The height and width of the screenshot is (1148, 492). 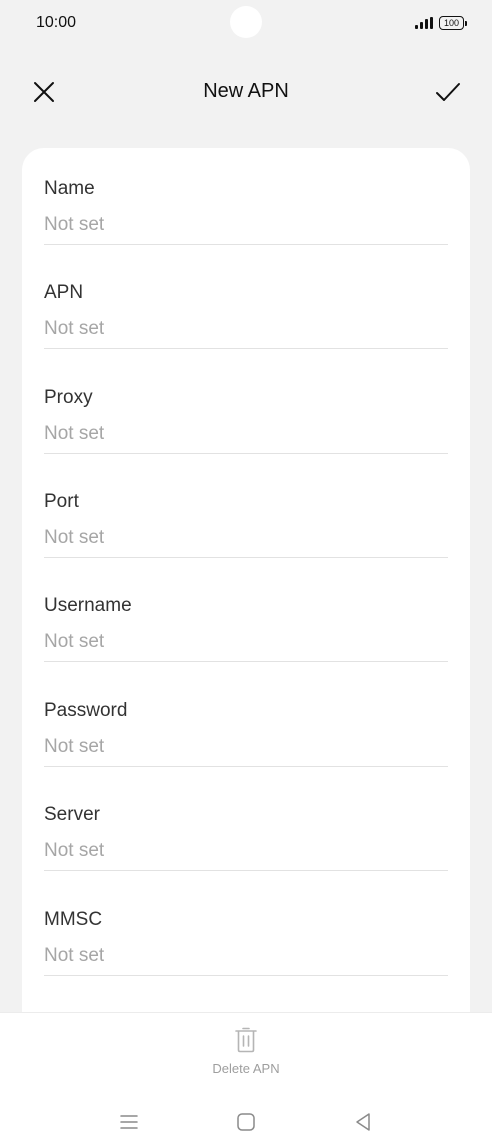 I want to click on field-mmsc: MMSC Not set, so click(x=246, y=927).